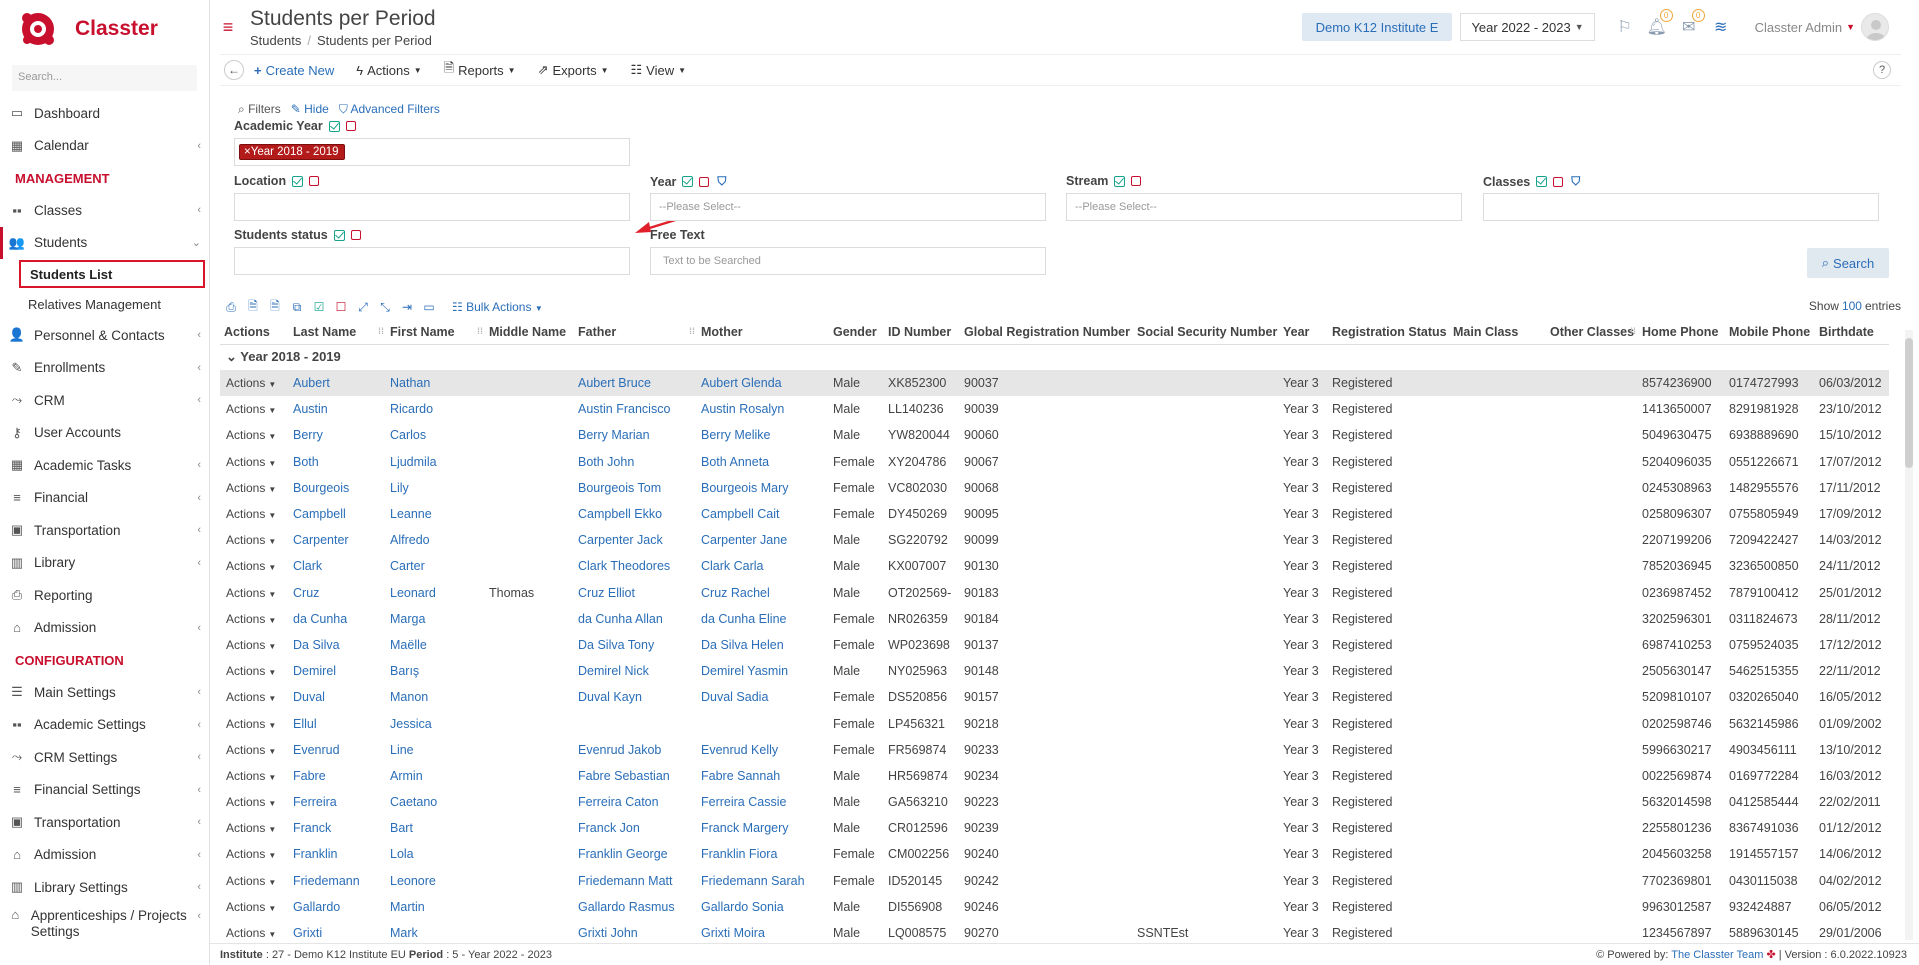 The width and height of the screenshot is (1919, 965). Describe the element at coordinates (104, 465) in the screenshot. I see `sidebar-item-academic-tasks: ▦ Academic Tasks ‹` at that location.